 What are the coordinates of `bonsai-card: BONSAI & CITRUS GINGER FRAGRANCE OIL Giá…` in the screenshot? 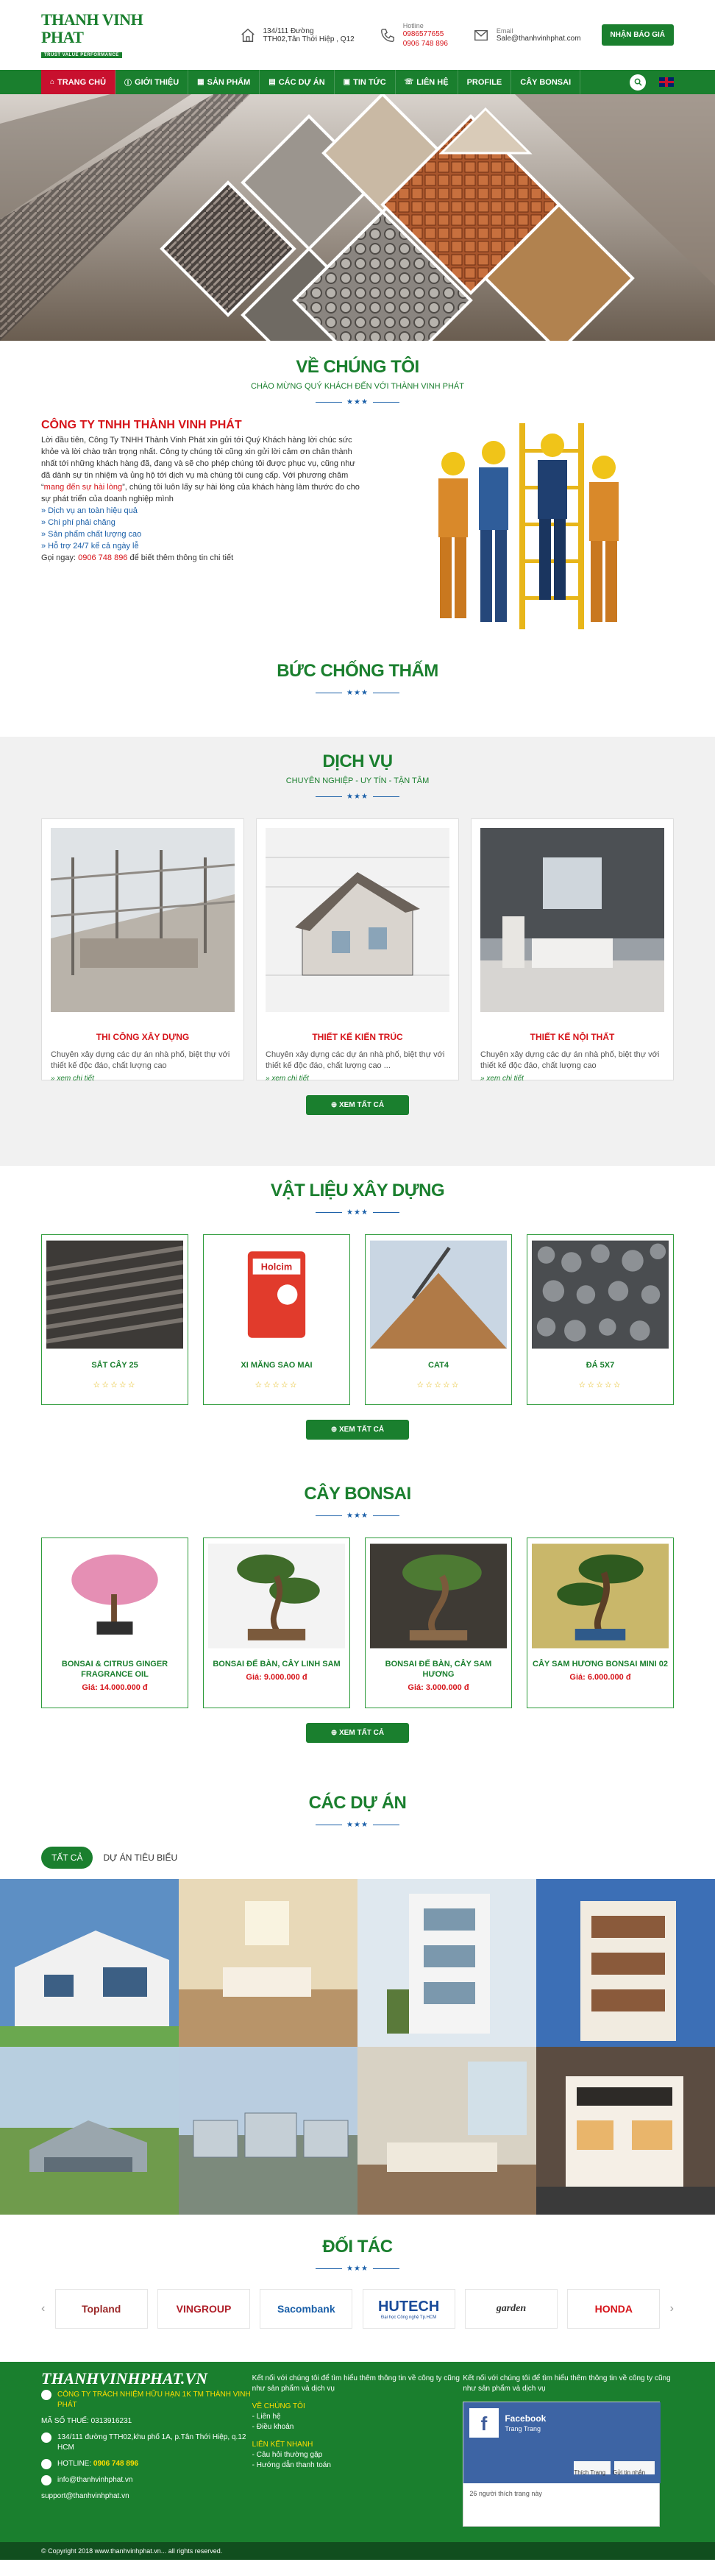 It's located at (114, 1623).